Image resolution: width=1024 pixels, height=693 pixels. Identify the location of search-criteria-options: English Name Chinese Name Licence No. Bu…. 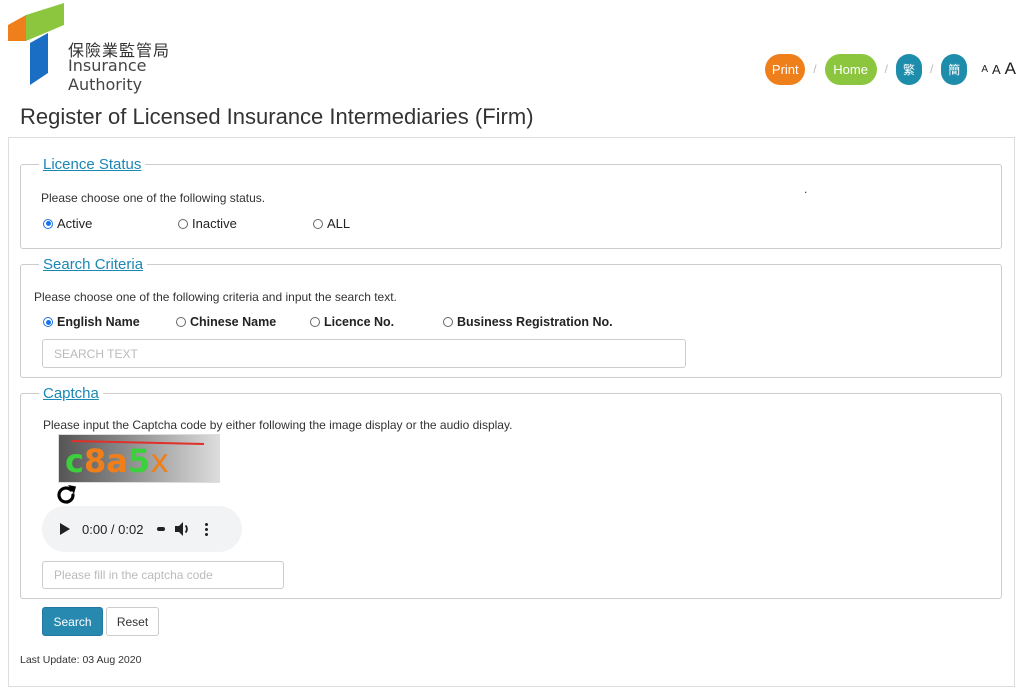
(328, 322).